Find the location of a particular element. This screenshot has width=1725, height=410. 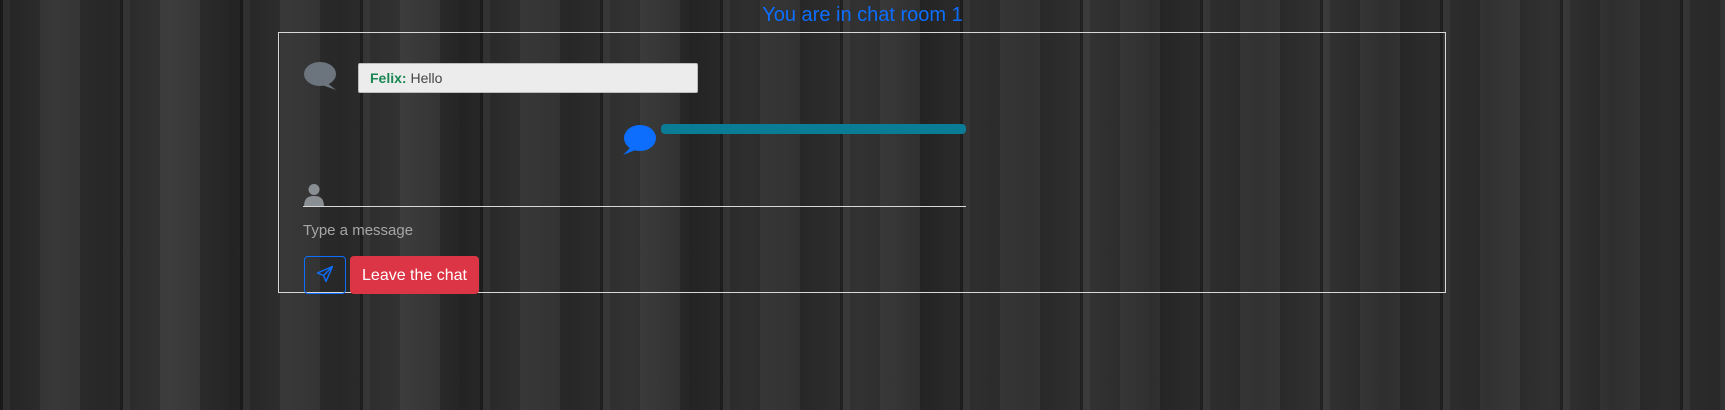

send-button is located at coordinates (325, 275).